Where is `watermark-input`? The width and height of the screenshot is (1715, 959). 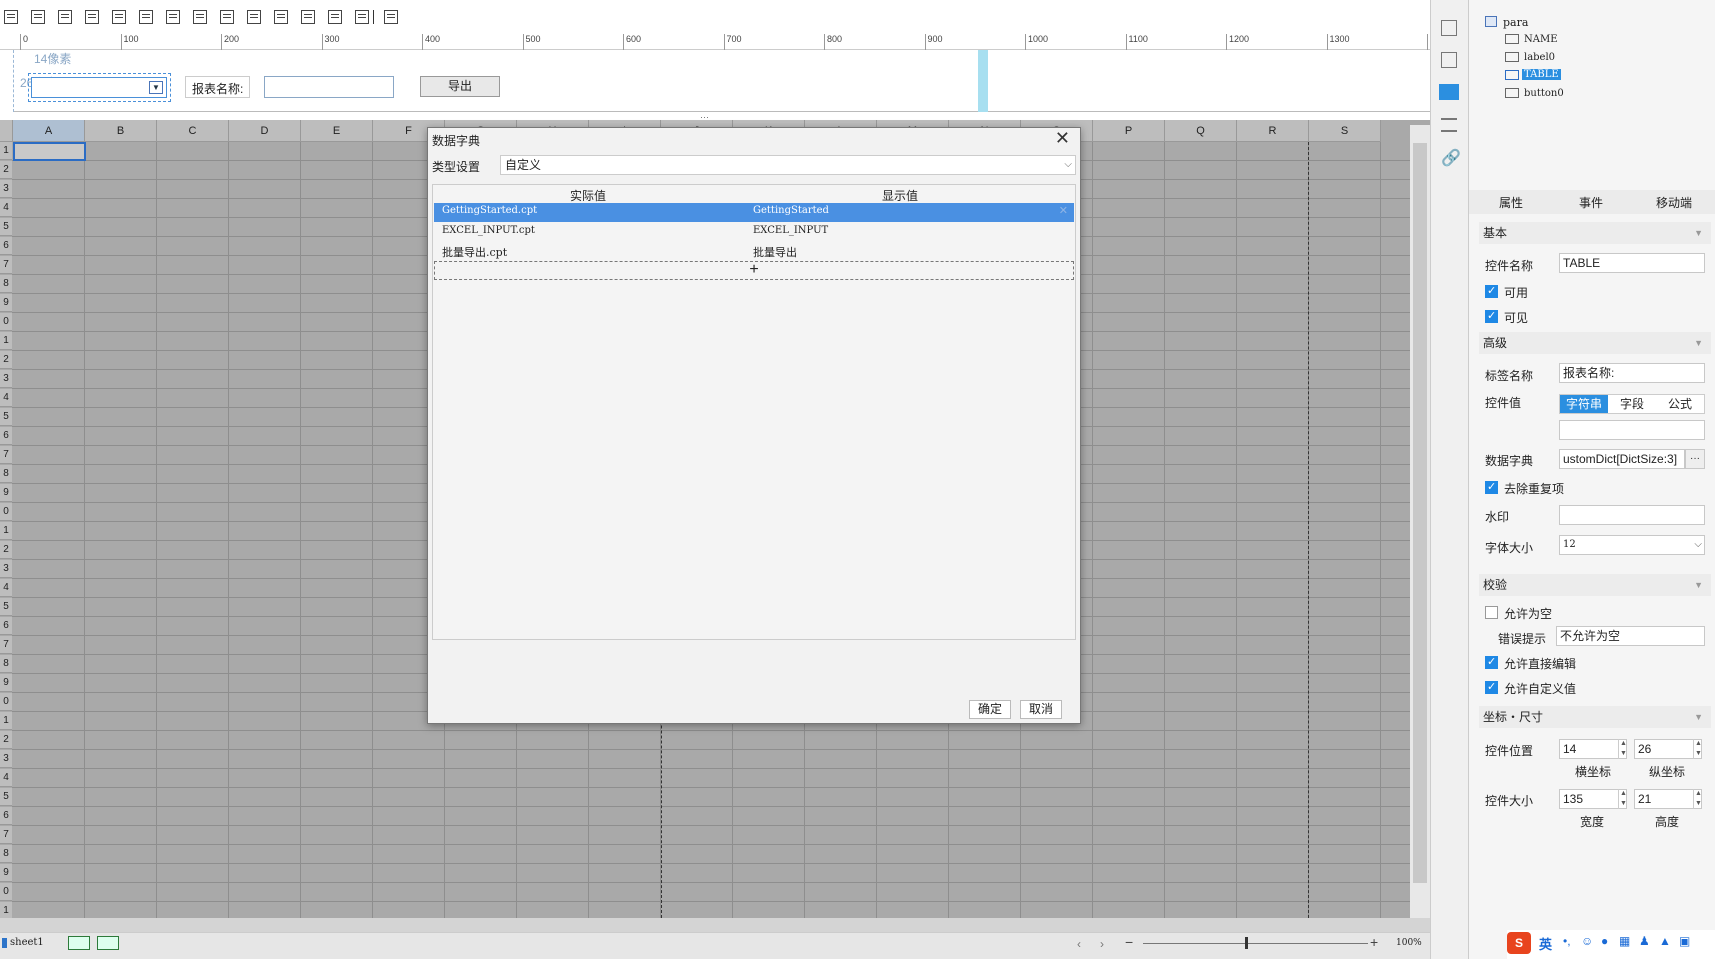 watermark-input is located at coordinates (1632, 515).